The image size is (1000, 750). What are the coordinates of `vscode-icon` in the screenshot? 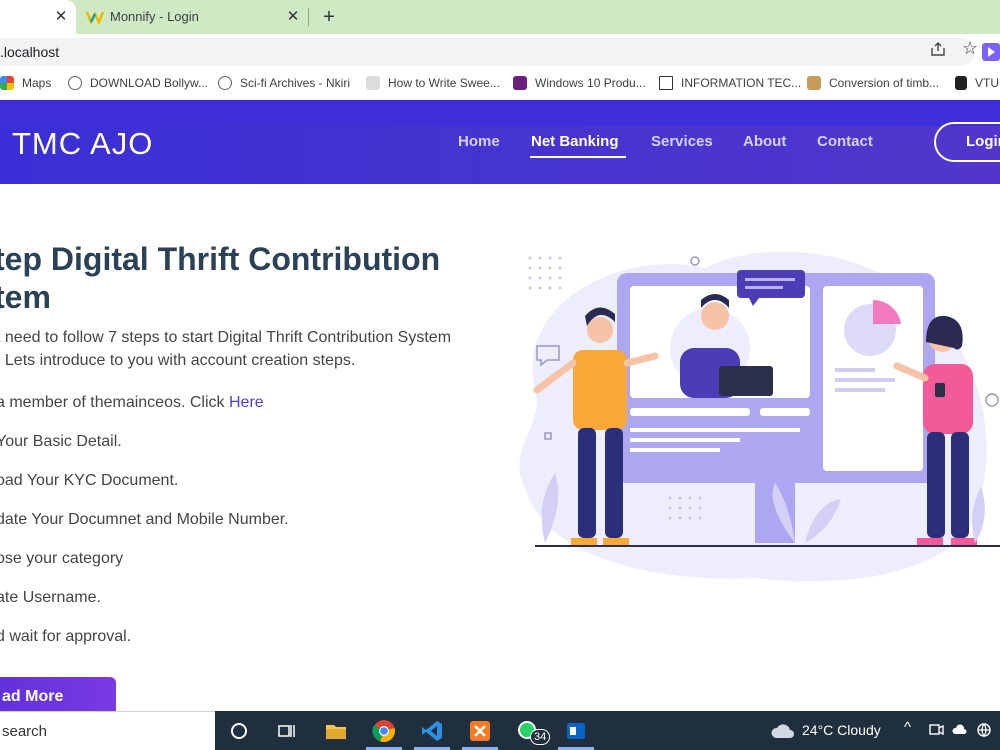 It's located at (432, 731).